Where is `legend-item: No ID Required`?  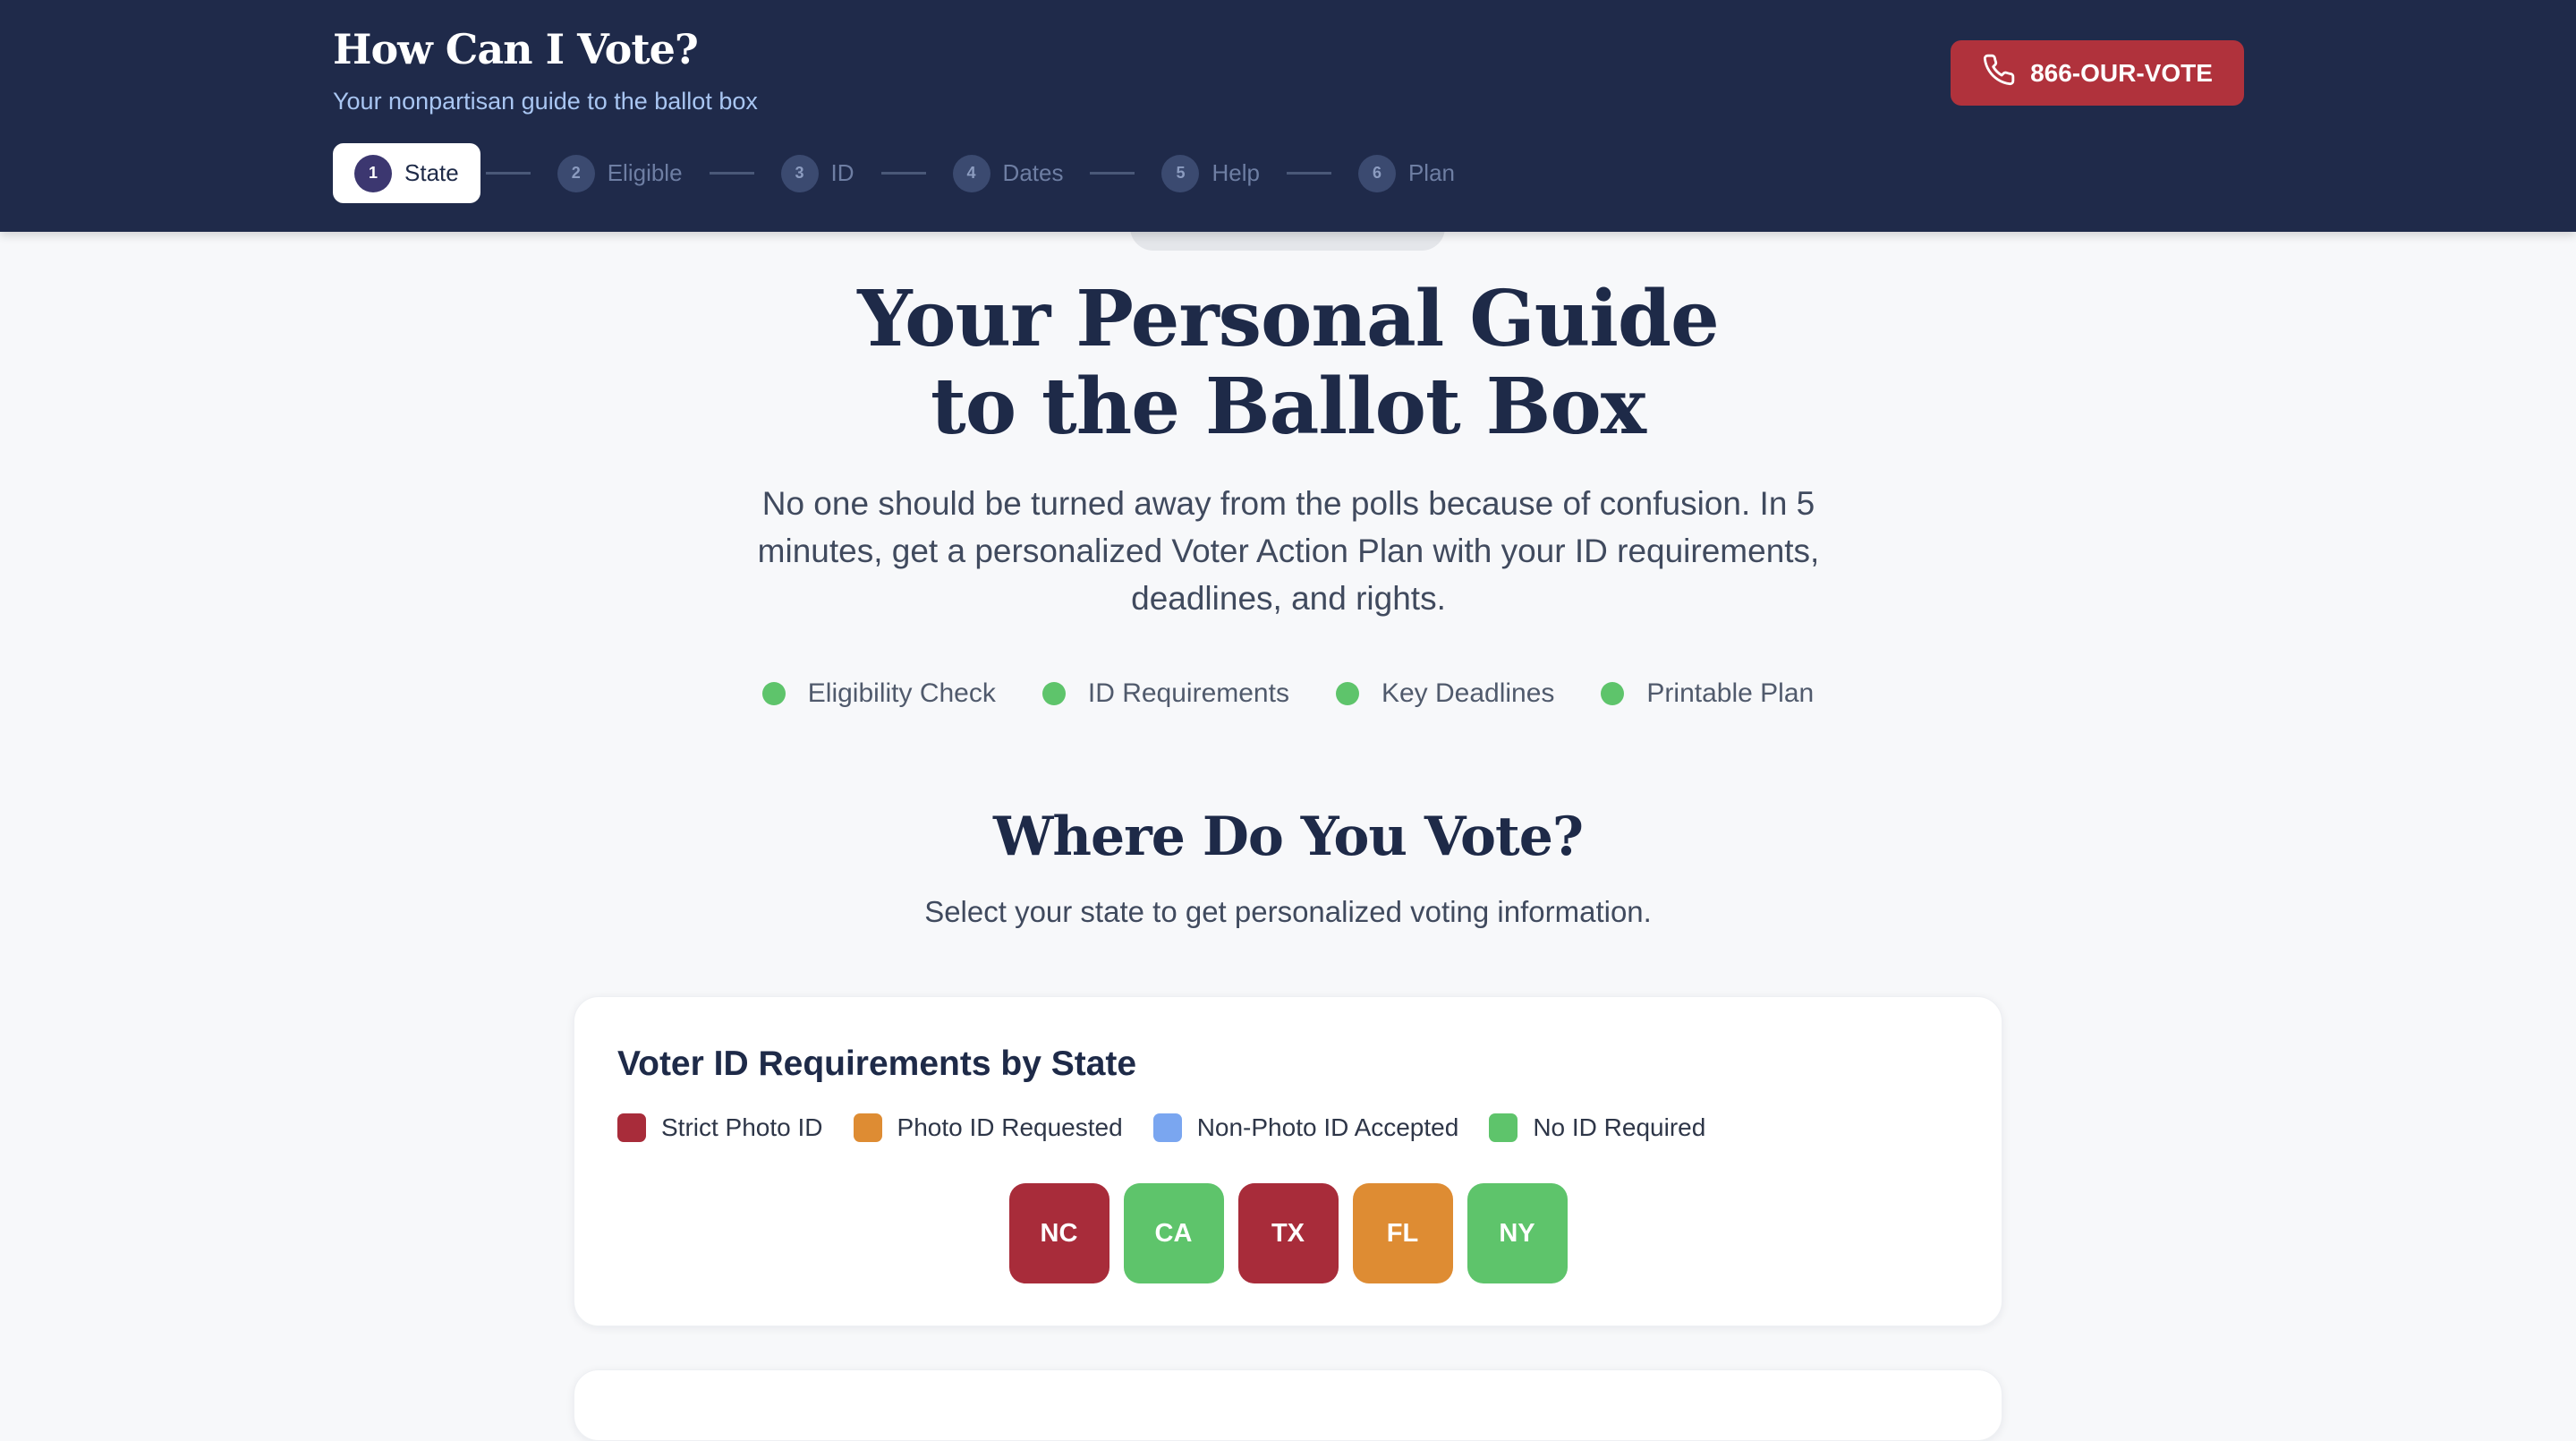 legend-item: No ID Required is located at coordinates (1597, 1127).